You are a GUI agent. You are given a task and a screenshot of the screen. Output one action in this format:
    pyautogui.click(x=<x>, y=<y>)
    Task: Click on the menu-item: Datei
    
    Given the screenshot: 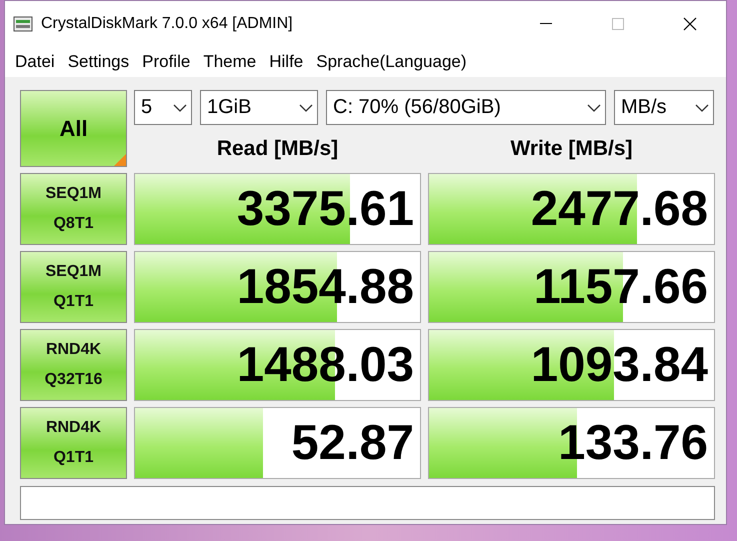 What is the action you would take?
    pyautogui.click(x=35, y=62)
    